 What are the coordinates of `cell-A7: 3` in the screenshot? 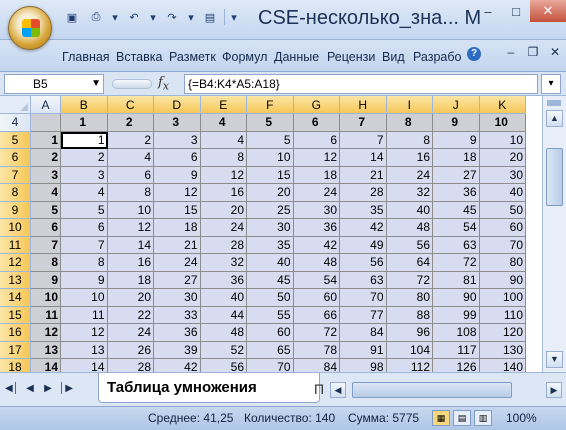 It's located at (46, 175).